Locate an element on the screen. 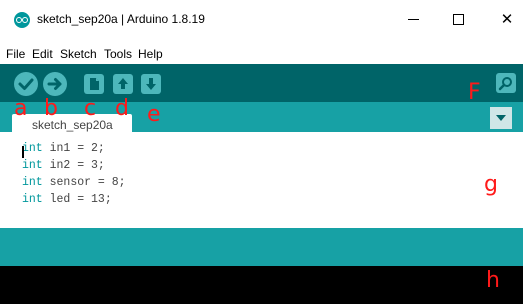  console-output is located at coordinates (261, 285).